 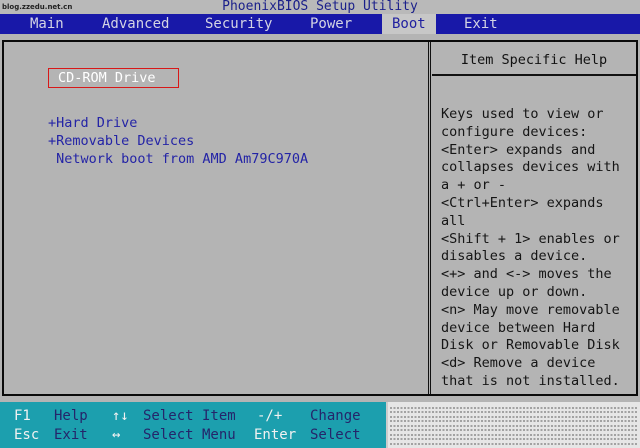 What do you see at coordinates (530, 380) in the screenshot?
I see `help-line: that is not installed.` at bounding box center [530, 380].